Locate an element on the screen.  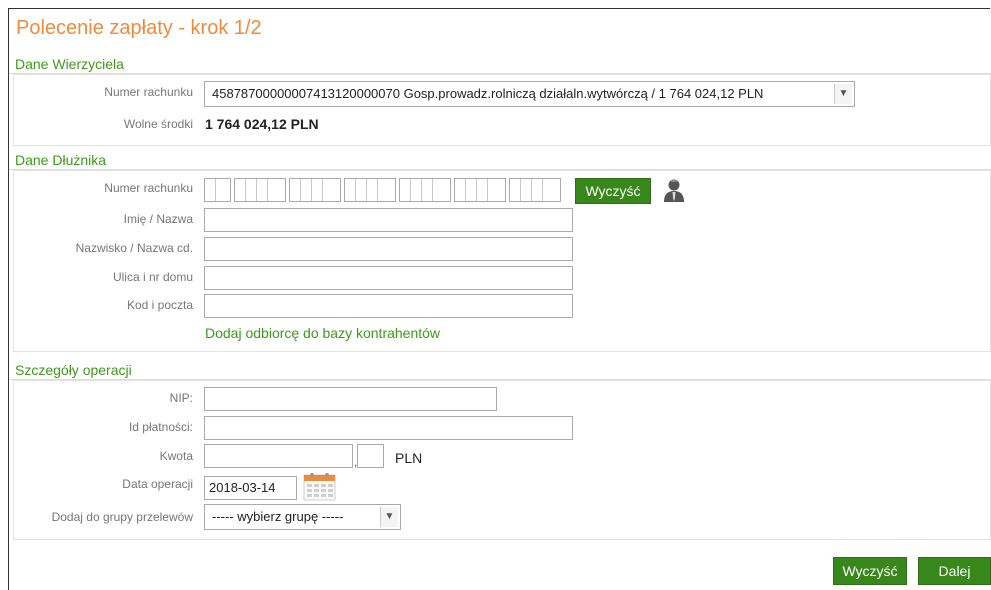
free-funds-label: Wolne środki is located at coordinates (158, 124).